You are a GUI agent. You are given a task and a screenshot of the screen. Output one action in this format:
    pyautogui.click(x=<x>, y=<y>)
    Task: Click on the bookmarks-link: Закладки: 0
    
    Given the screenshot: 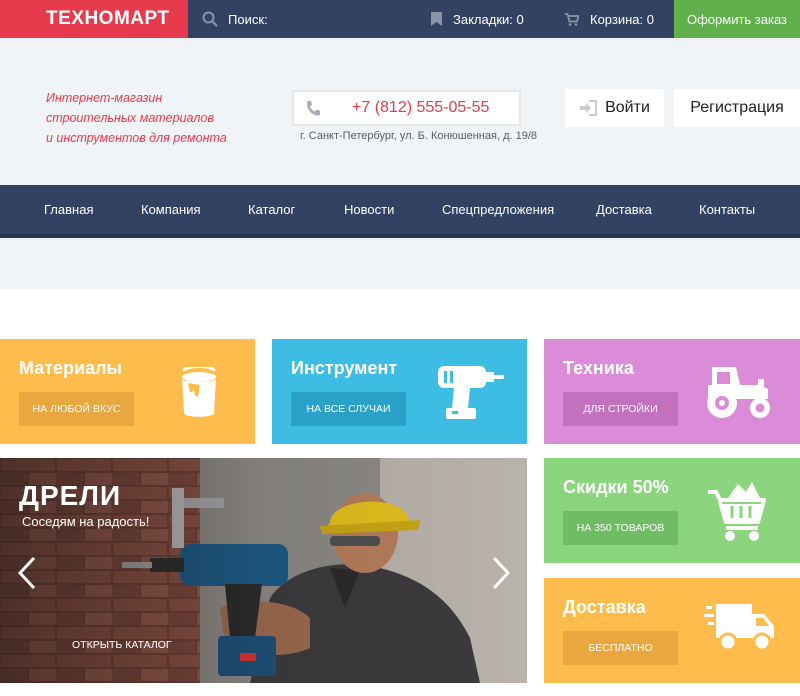 What is the action you would take?
    pyautogui.click(x=477, y=19)
    